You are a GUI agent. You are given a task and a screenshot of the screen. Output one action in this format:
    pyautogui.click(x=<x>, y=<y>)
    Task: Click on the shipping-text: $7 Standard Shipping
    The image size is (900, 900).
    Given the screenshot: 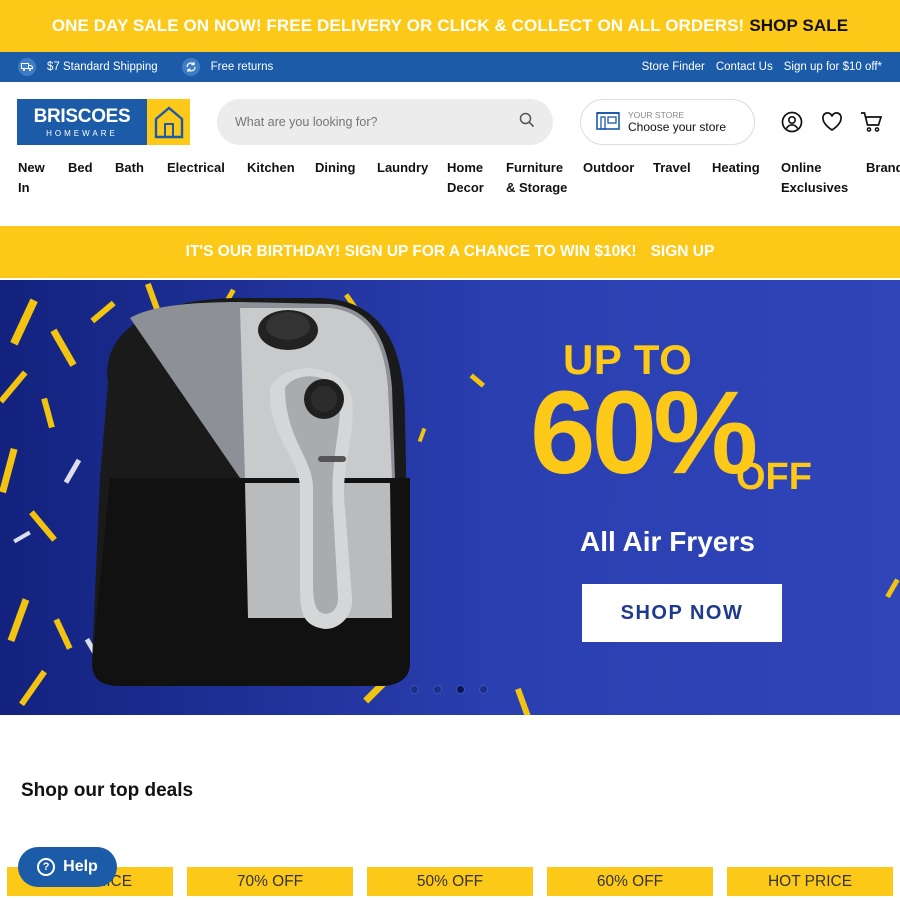 What is the action you would take?
    pyautogui.click(x=102, y=67)
    